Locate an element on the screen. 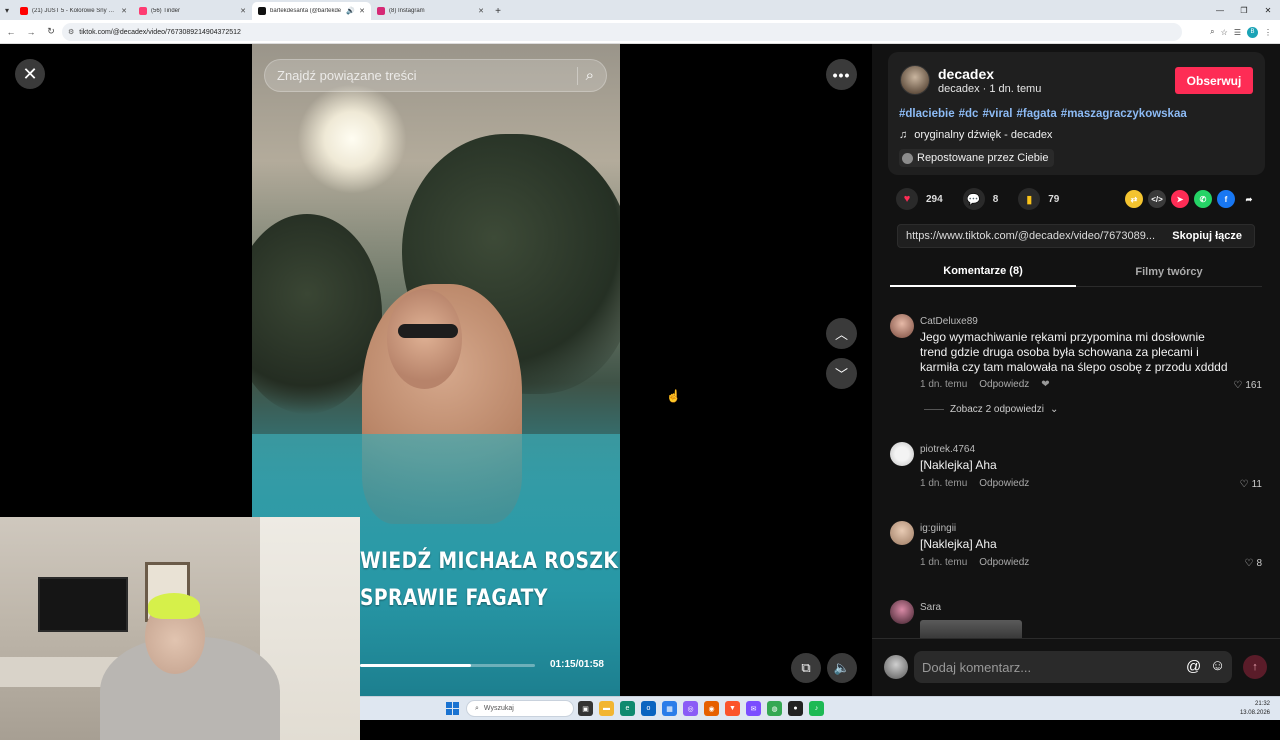  hashtag-link: #dlaciebie is located at coordinates (927, 114).